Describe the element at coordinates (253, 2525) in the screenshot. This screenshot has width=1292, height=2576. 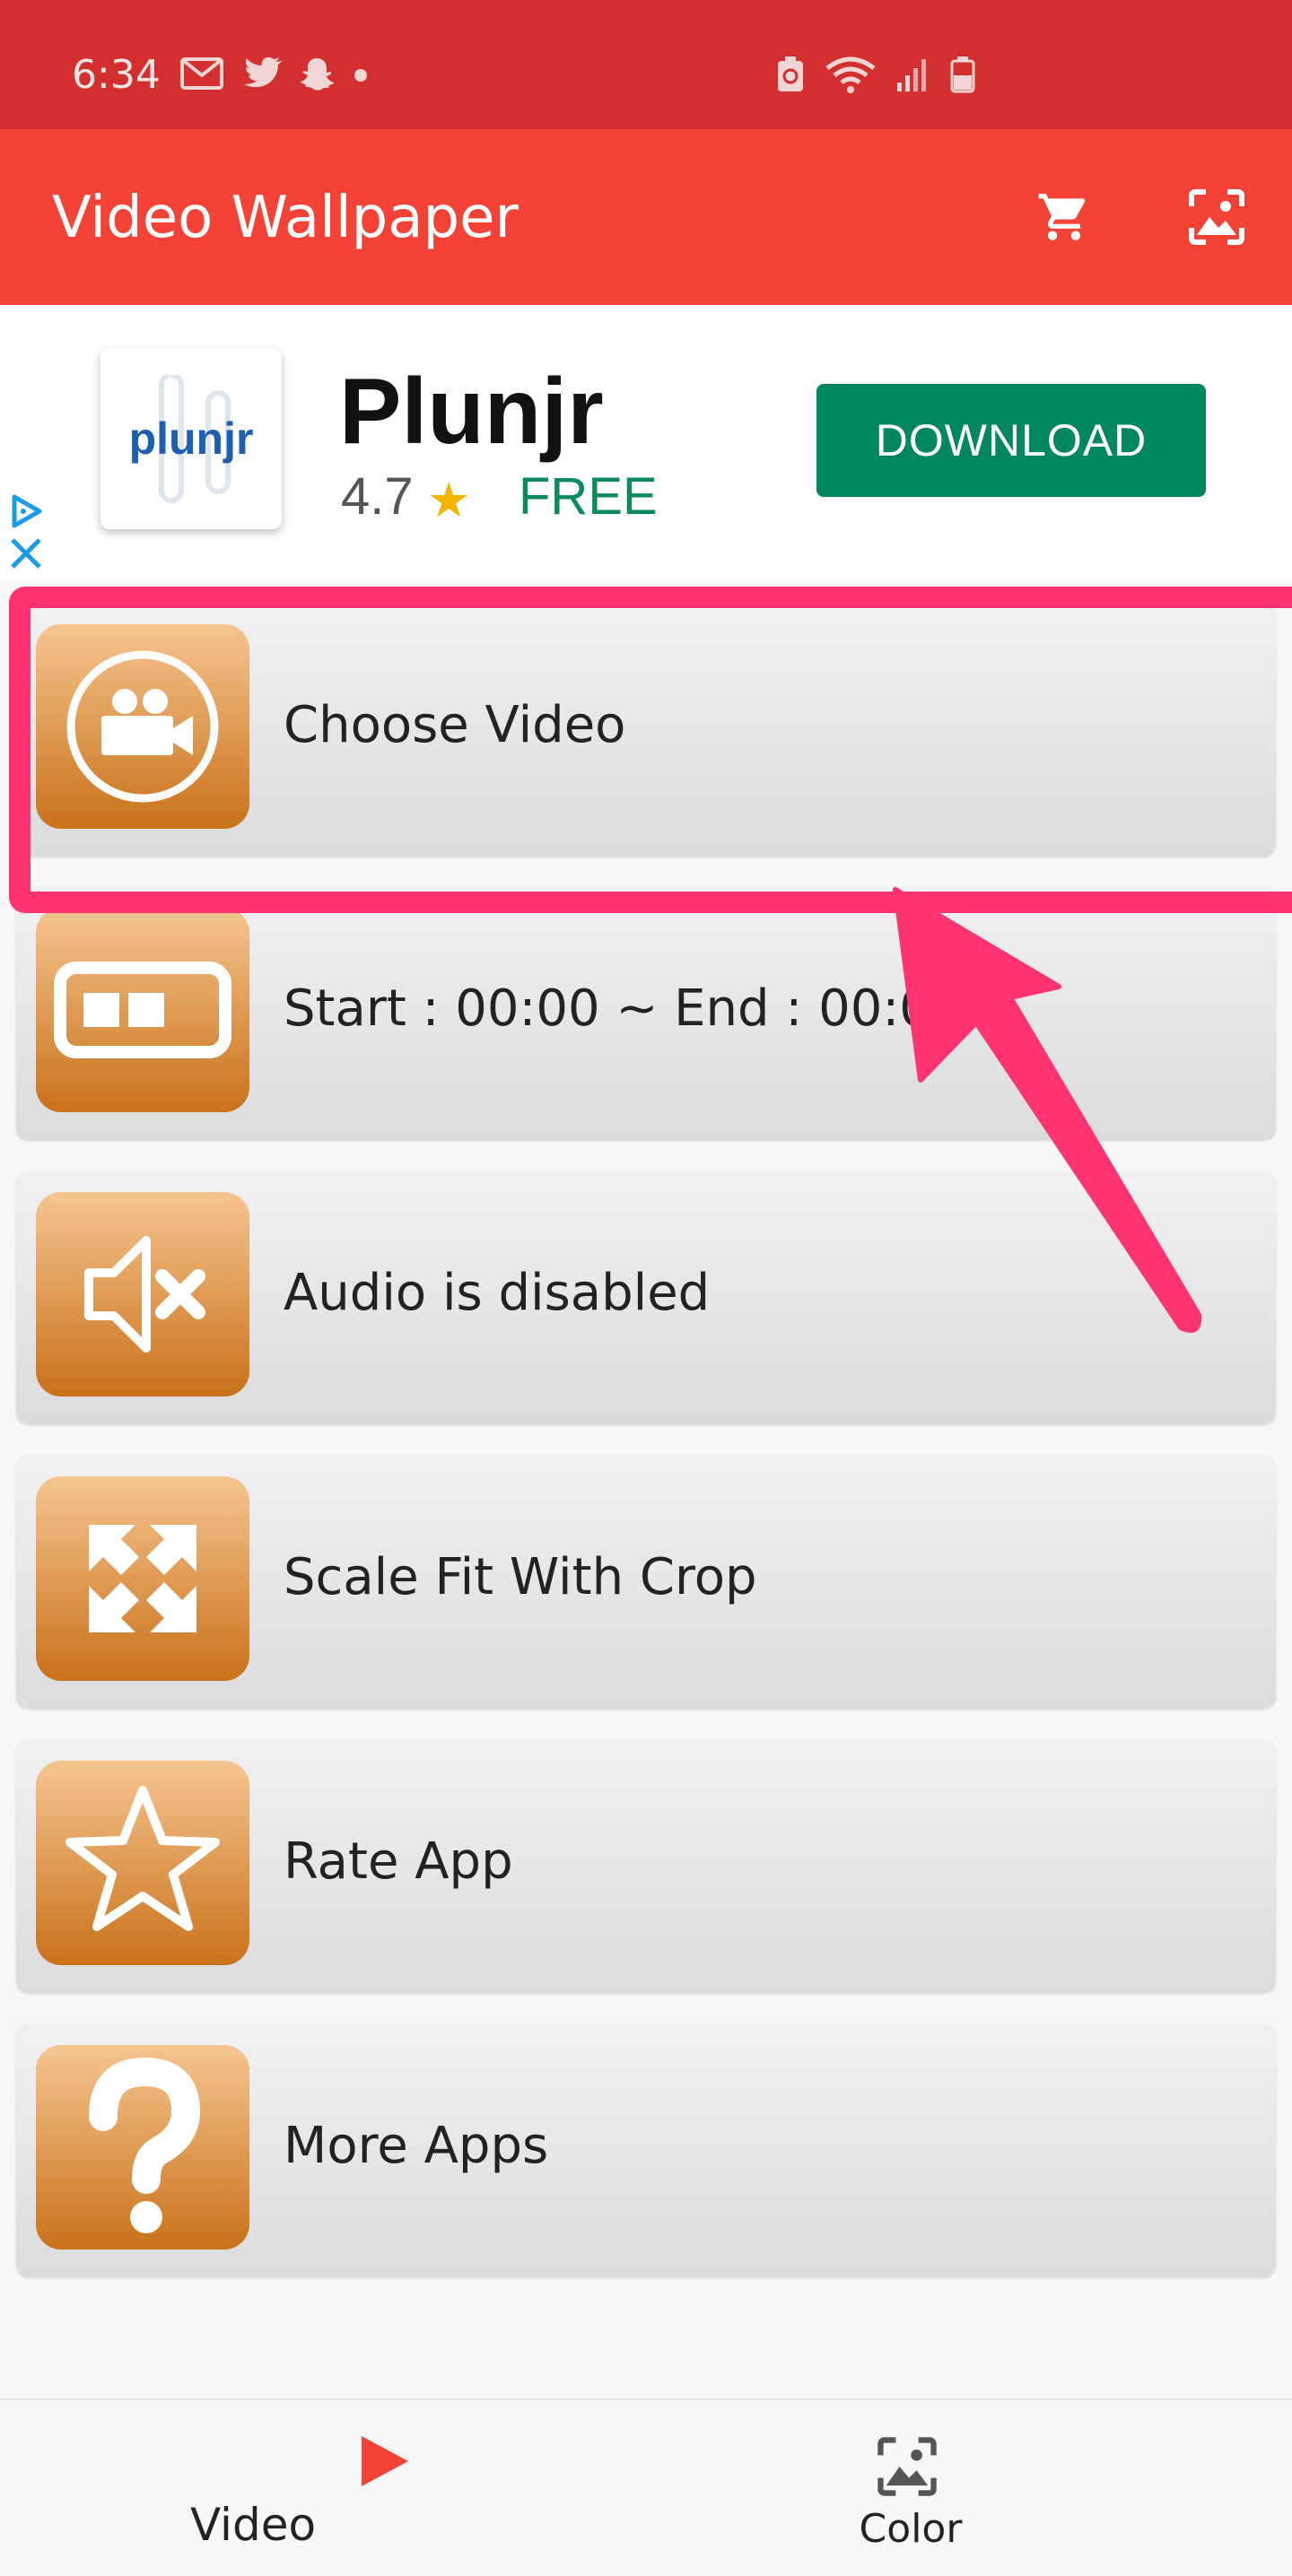
I see `tab-video-label: Video` at that location.